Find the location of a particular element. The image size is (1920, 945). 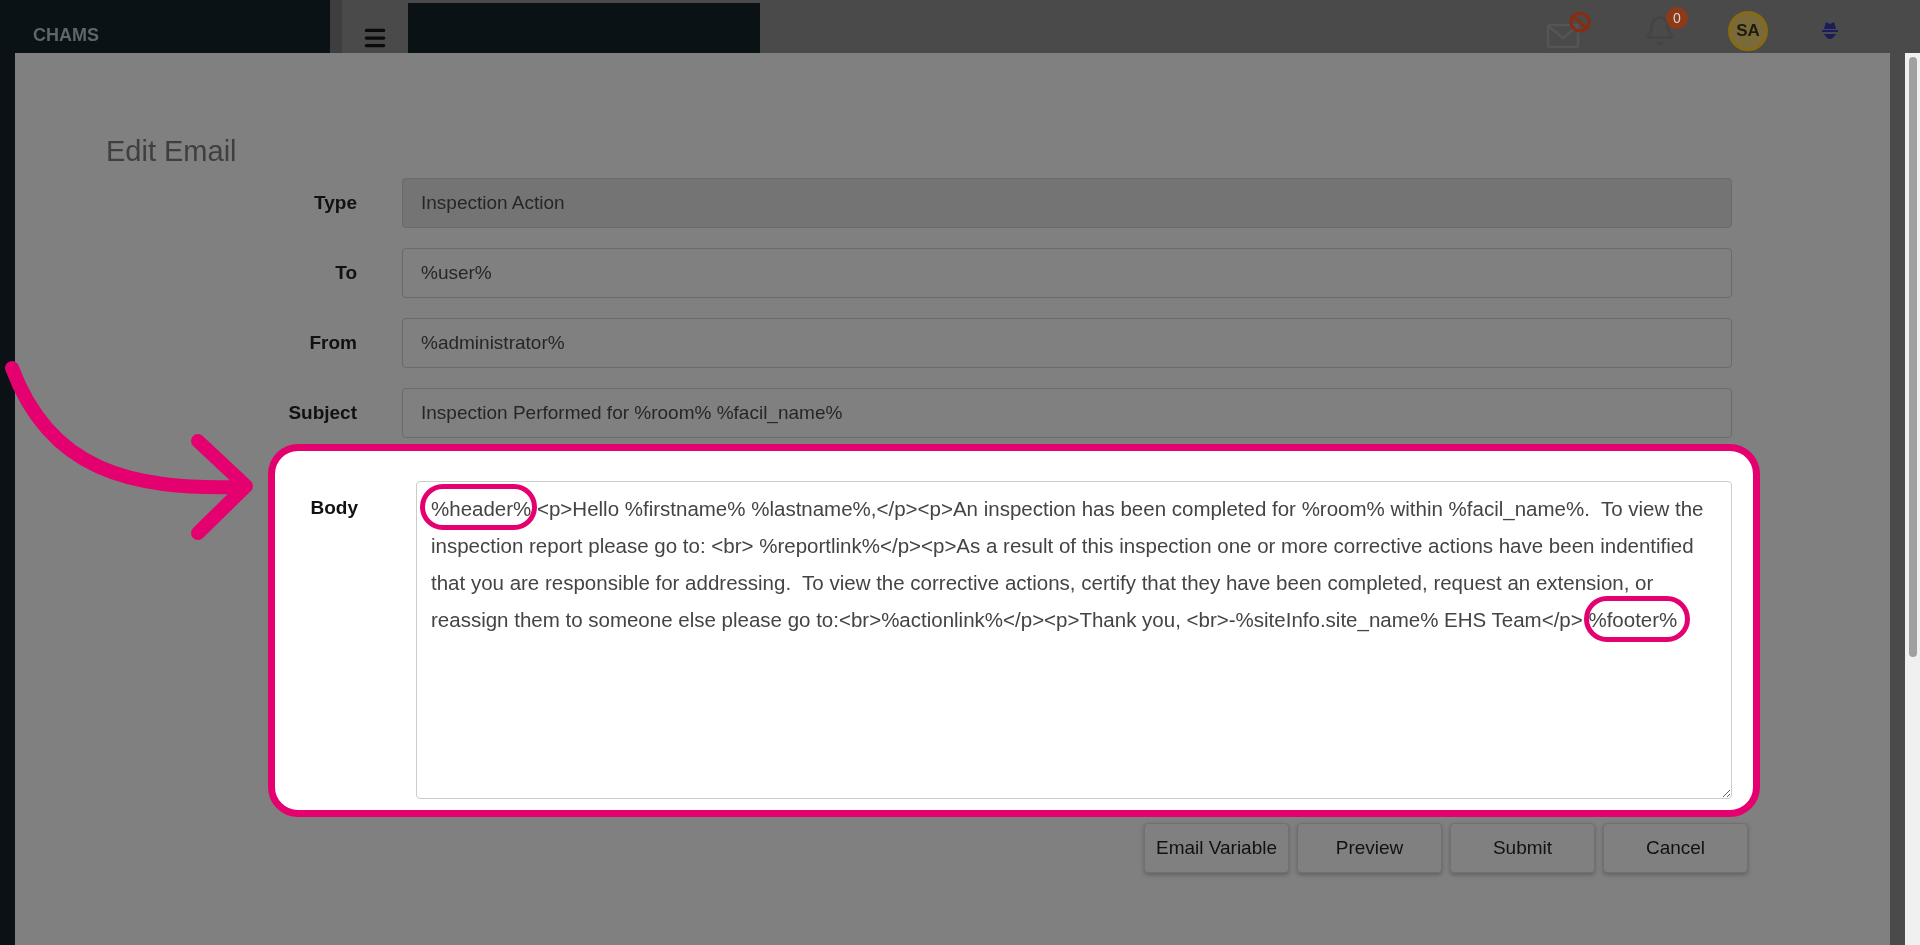

mail-blocked-icon is located at coordinates (1569, 30).